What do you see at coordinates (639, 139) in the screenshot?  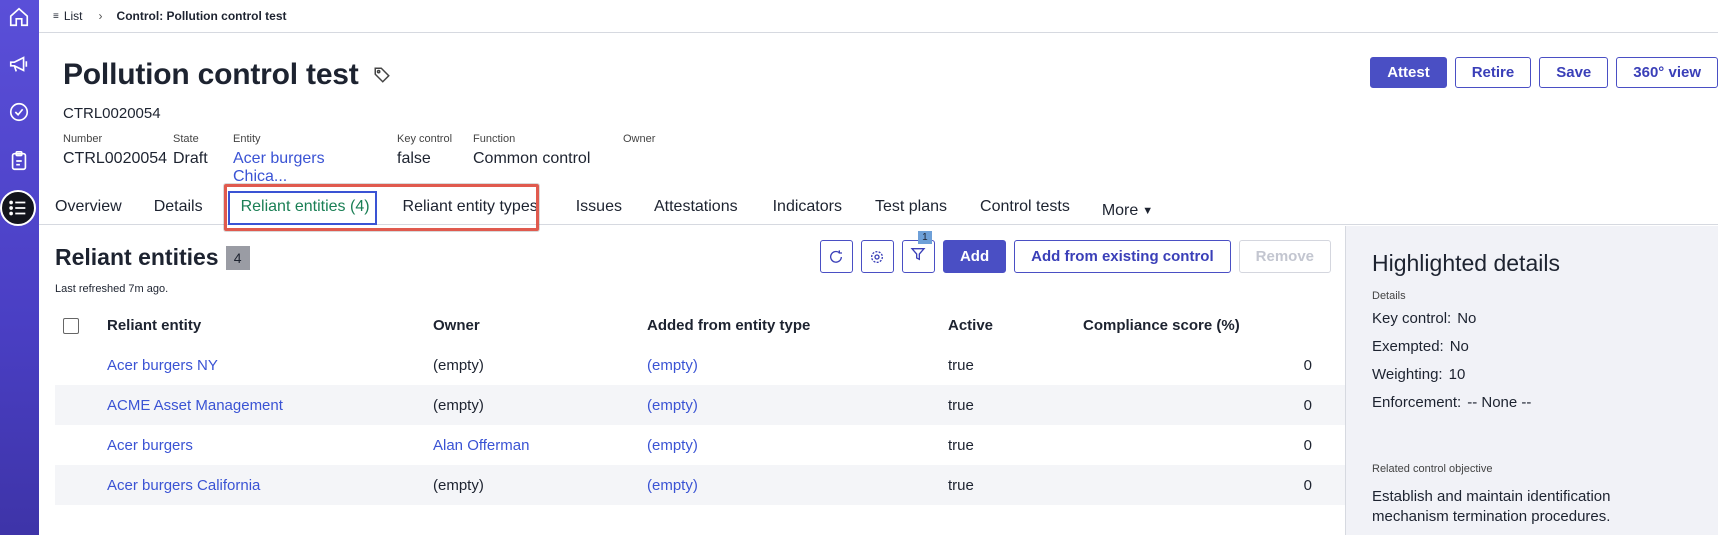 I see `field-owner: Owner` at bounding box center [639, 139].